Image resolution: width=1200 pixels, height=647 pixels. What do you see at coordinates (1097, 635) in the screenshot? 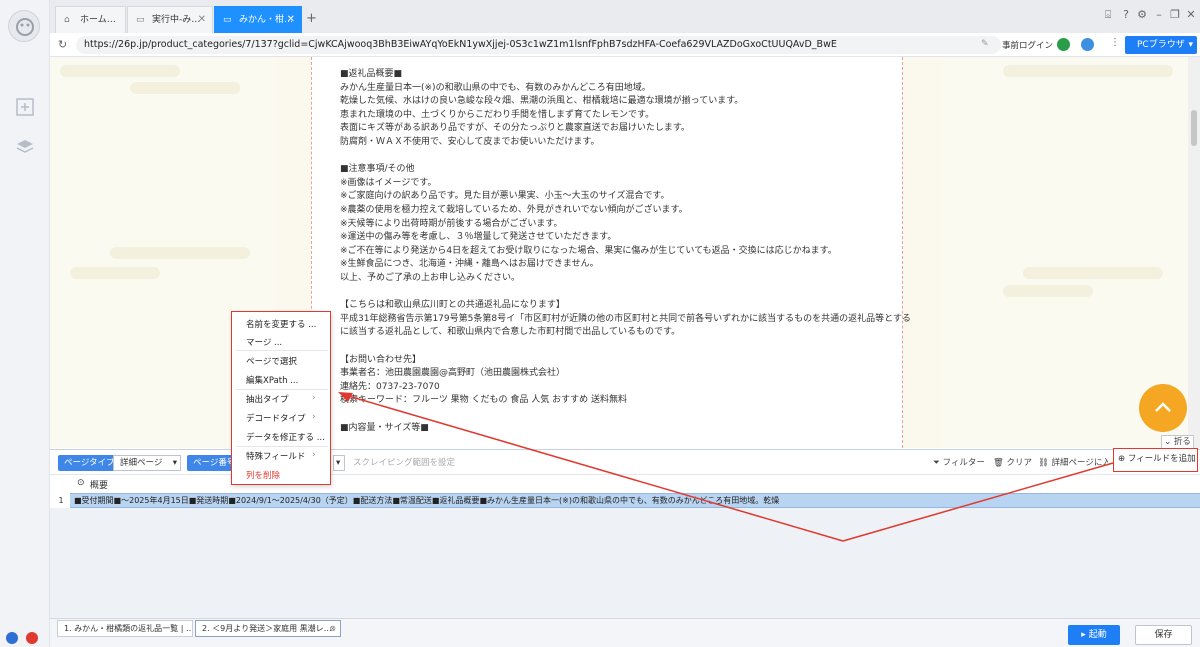
I see `run-label: 起動` at bounding box center [1097, 635].